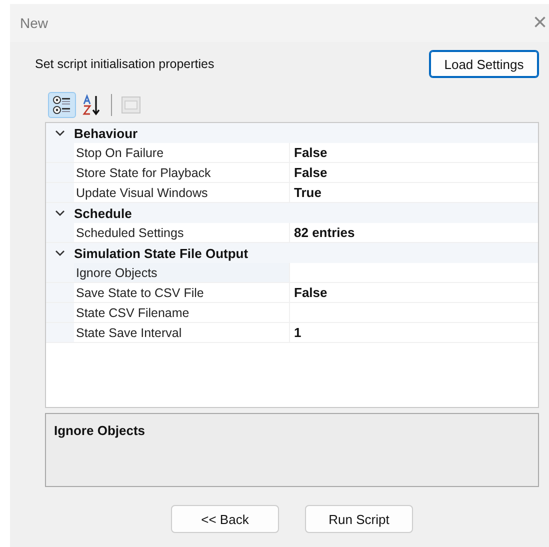 This screenshot has height=547, width=549. What do you see at coordinates (182, 292) in the screenshot?
I see `property-name: Save State to CSV File` at bounding box center [182, 292].